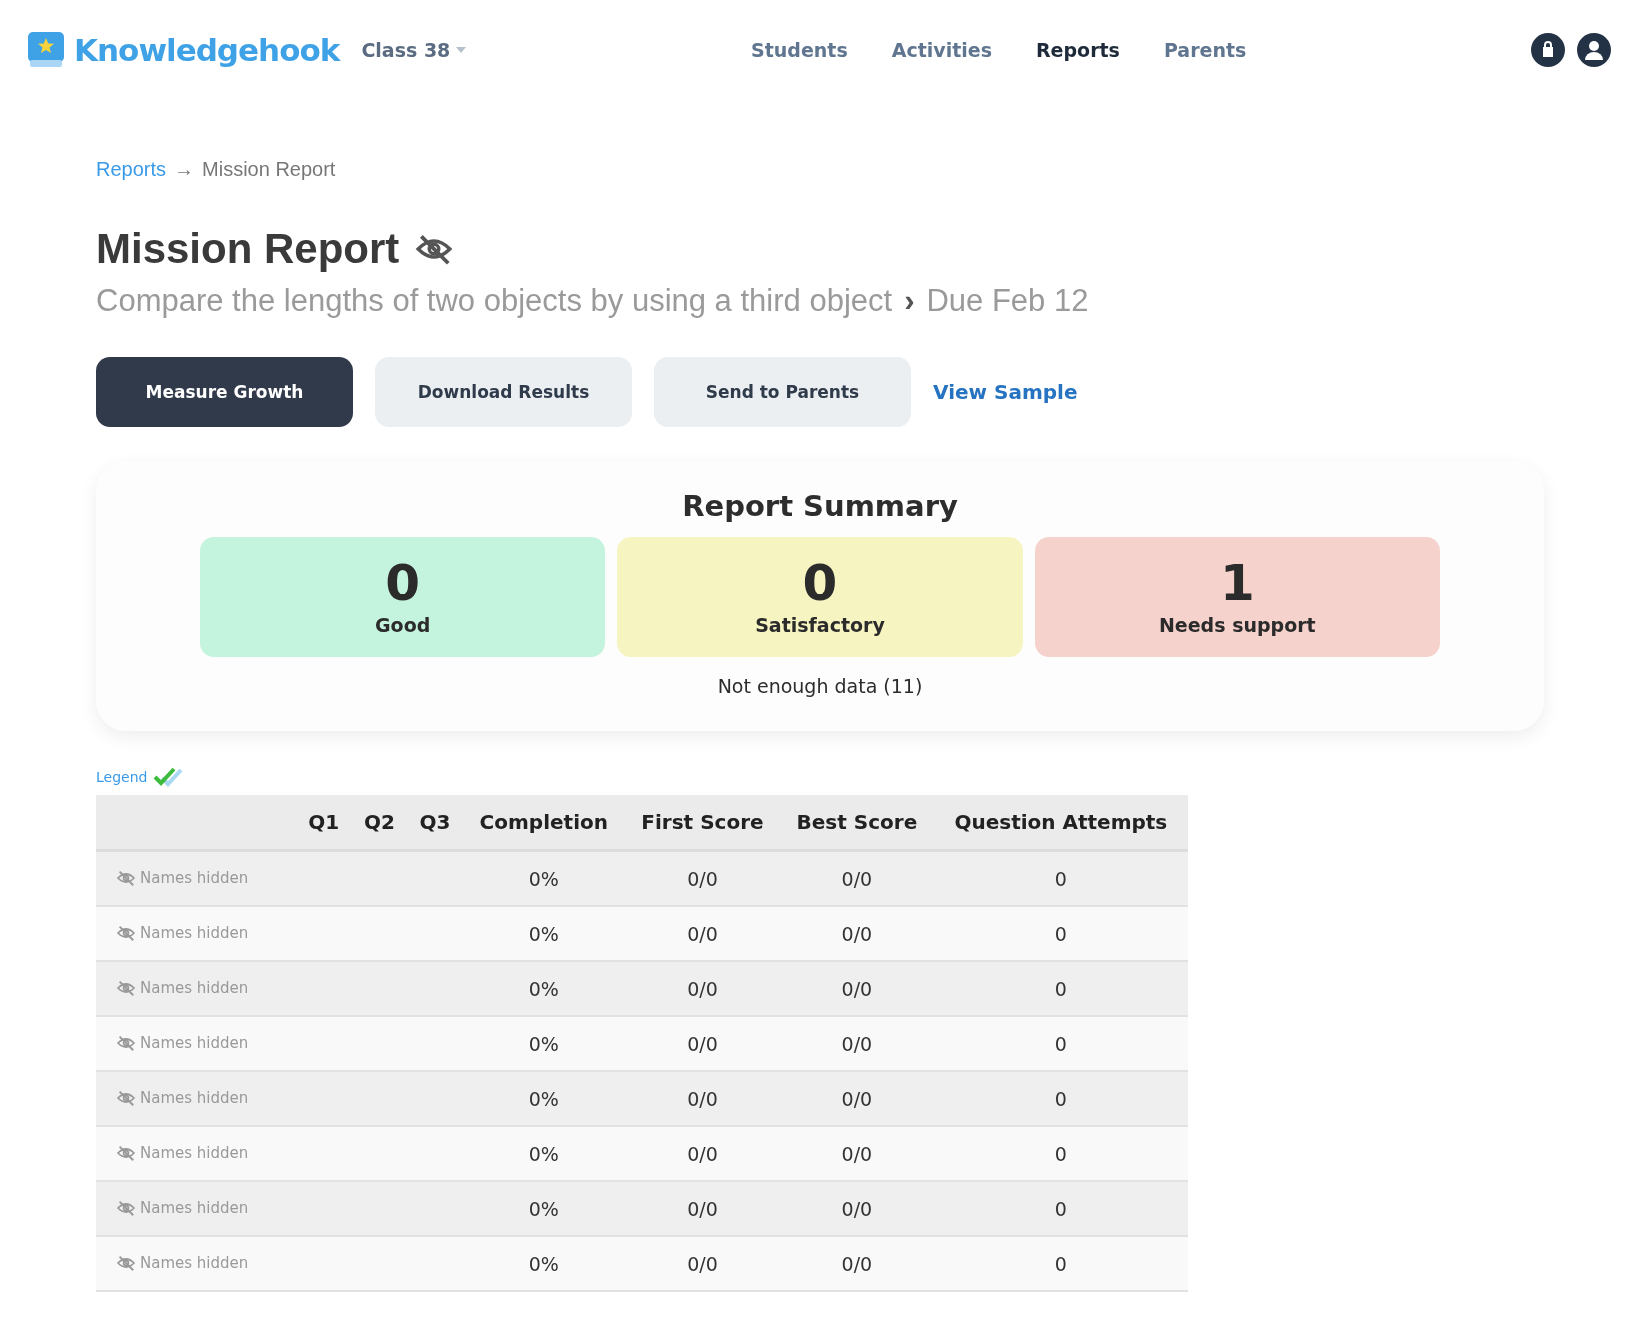 The image size is (1638, 1320). Describe the element at coordinates (224, 392) in the screenshot. I see `action-button: Measure Growth` at that location.